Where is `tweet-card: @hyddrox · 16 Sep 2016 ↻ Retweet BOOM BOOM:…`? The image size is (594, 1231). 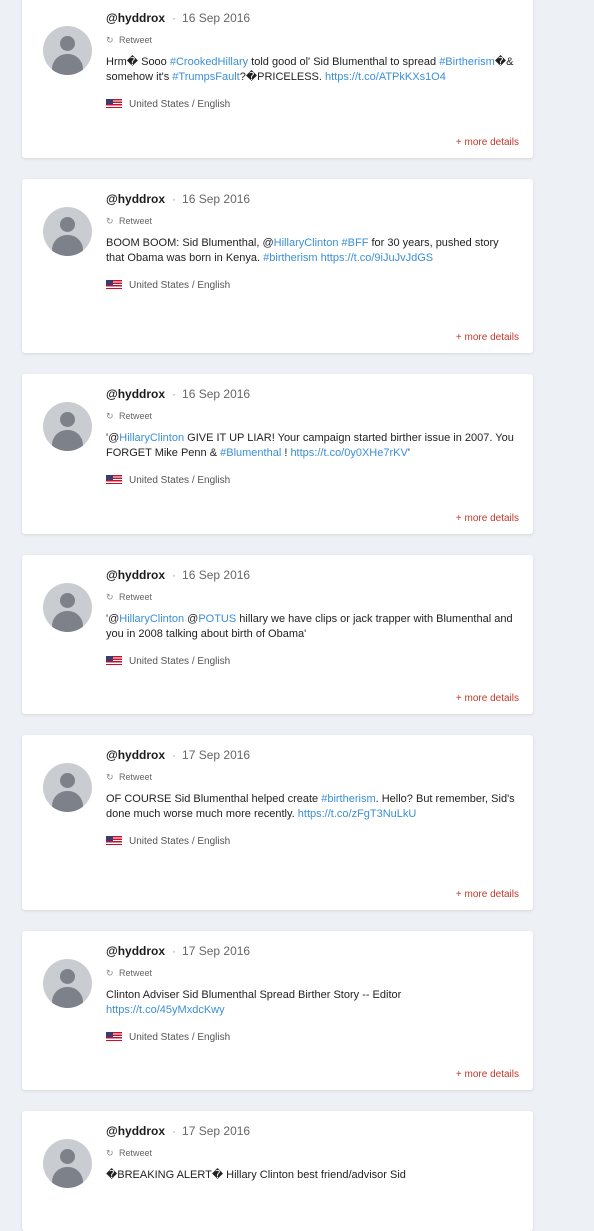 tweet-card: @hyddrox · 16 Sep 2016 ↻ Retweet BOOM BOOM:… is located at coordinates (277, 266).